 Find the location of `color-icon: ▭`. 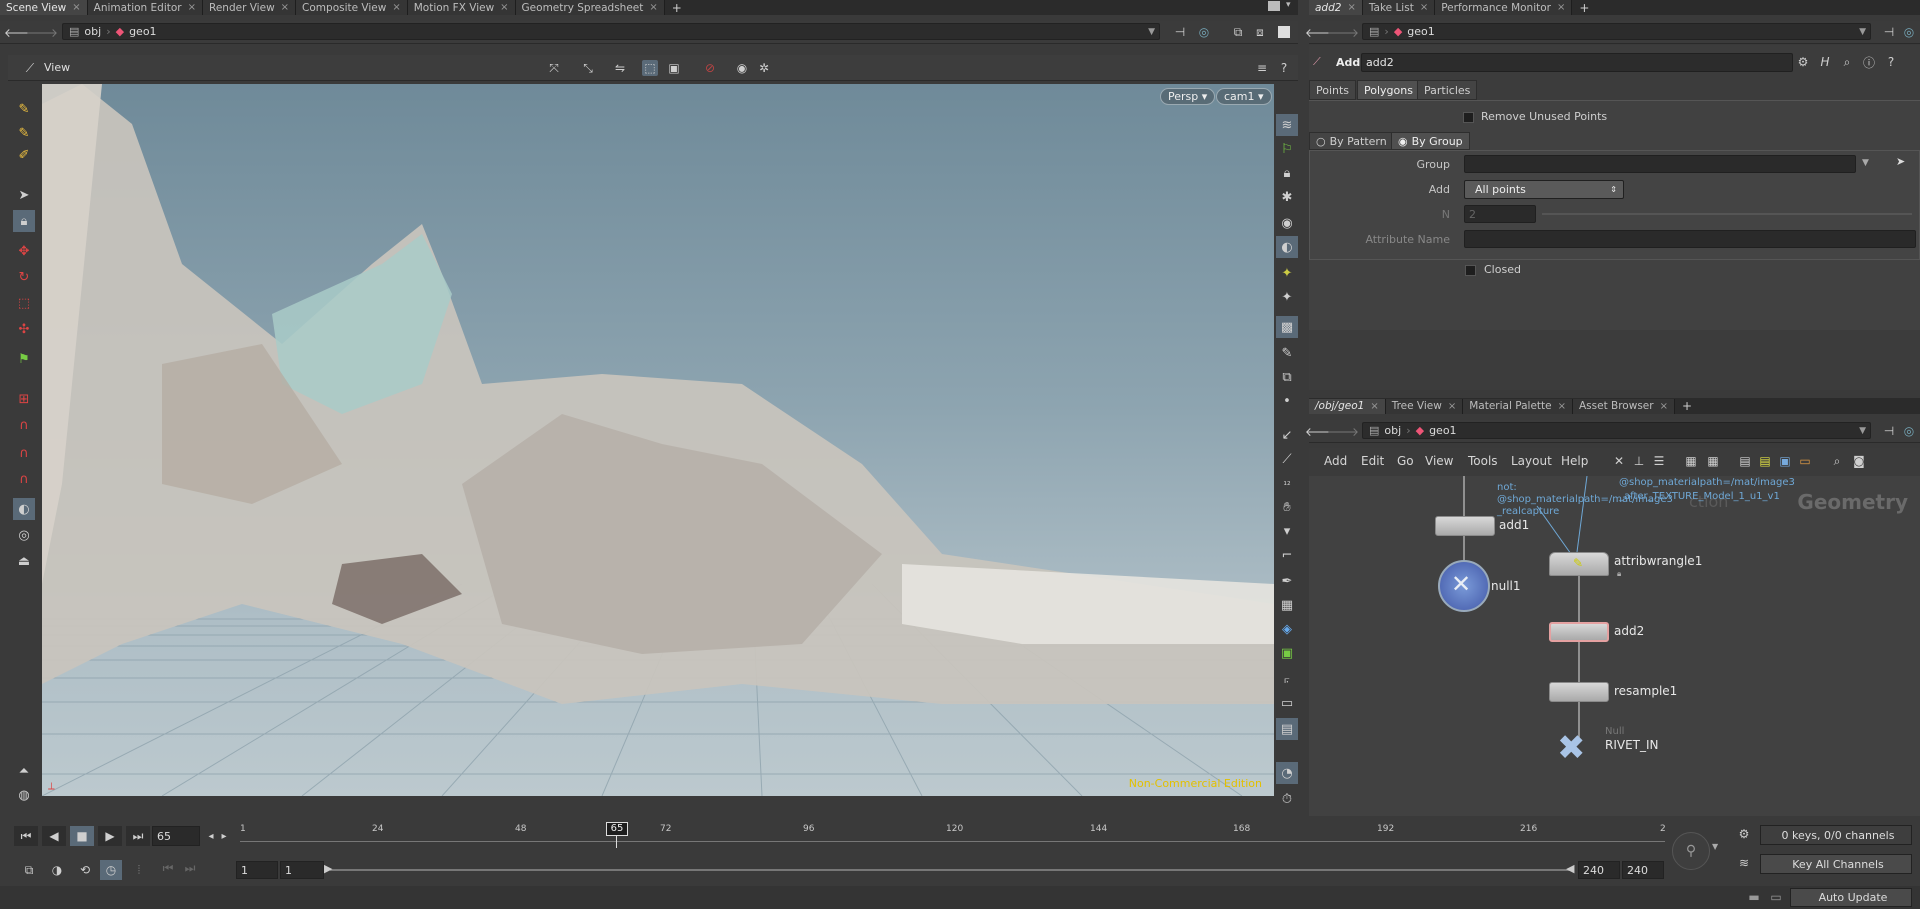

color-icon: ▭ is located at coordinates (1805, 461).